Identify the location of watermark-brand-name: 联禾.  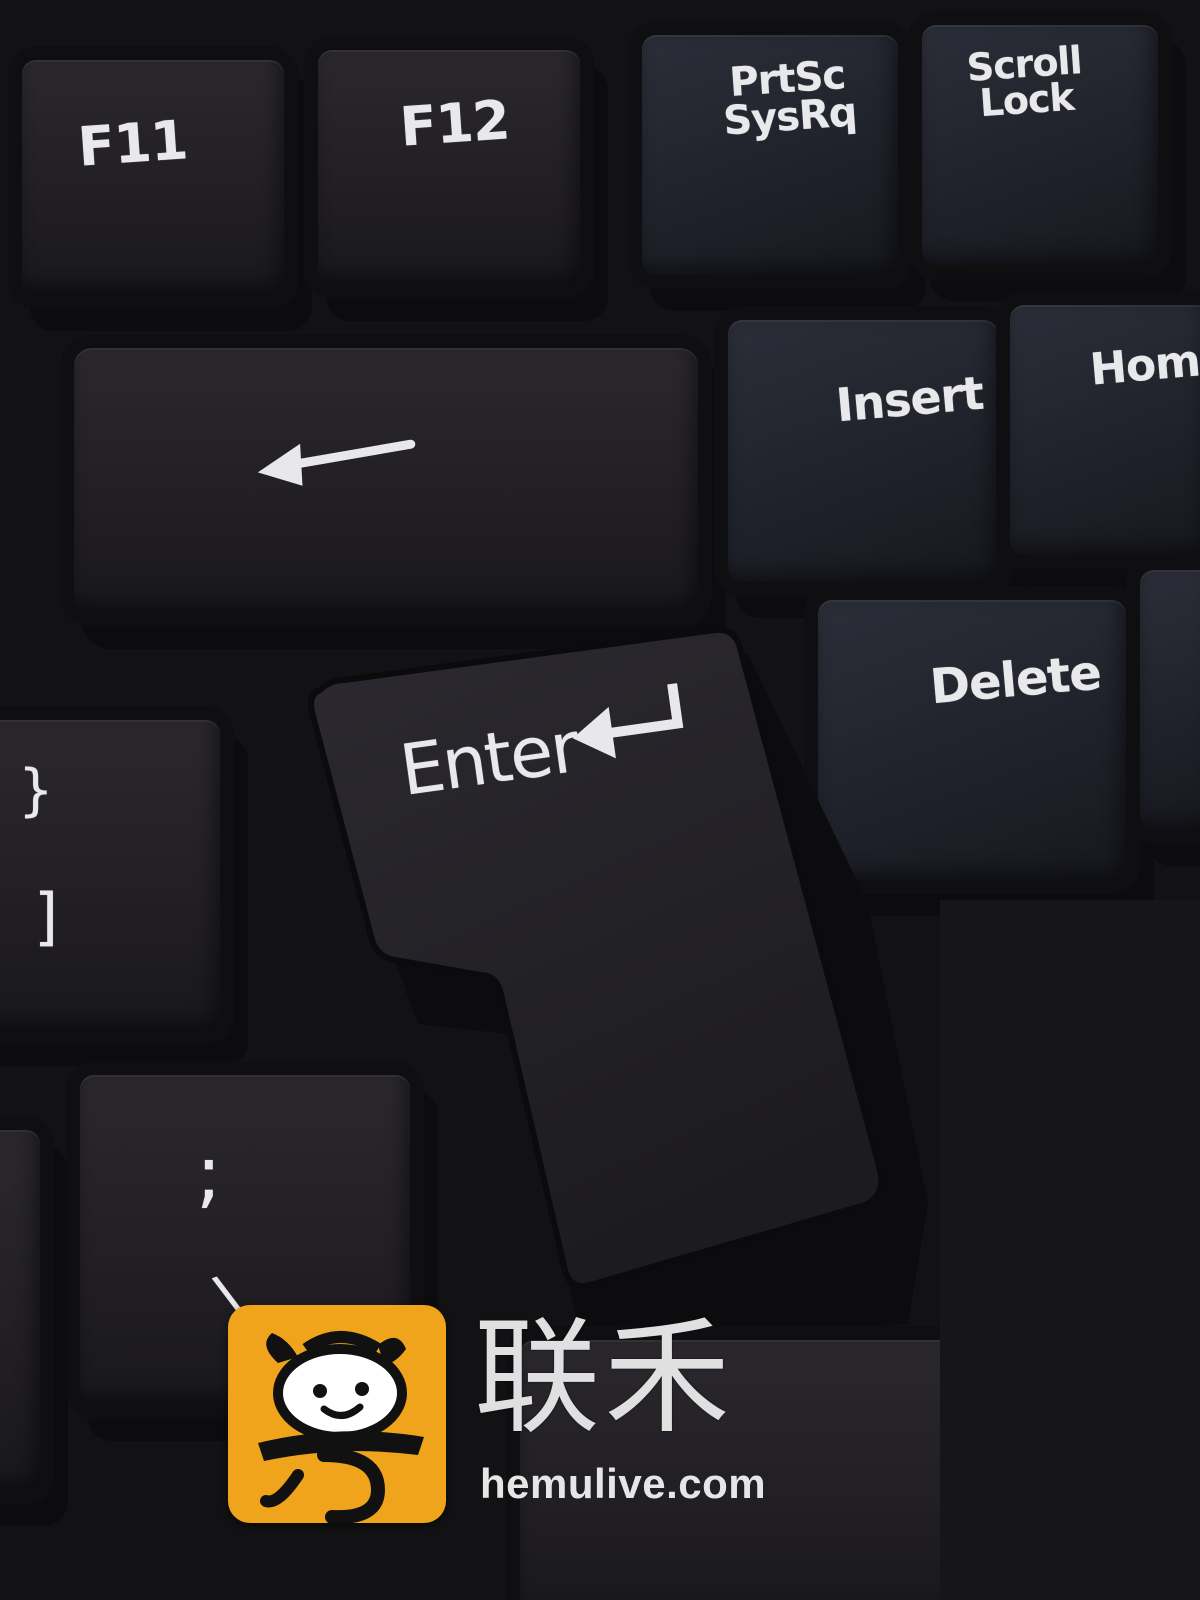
(604, 1377).